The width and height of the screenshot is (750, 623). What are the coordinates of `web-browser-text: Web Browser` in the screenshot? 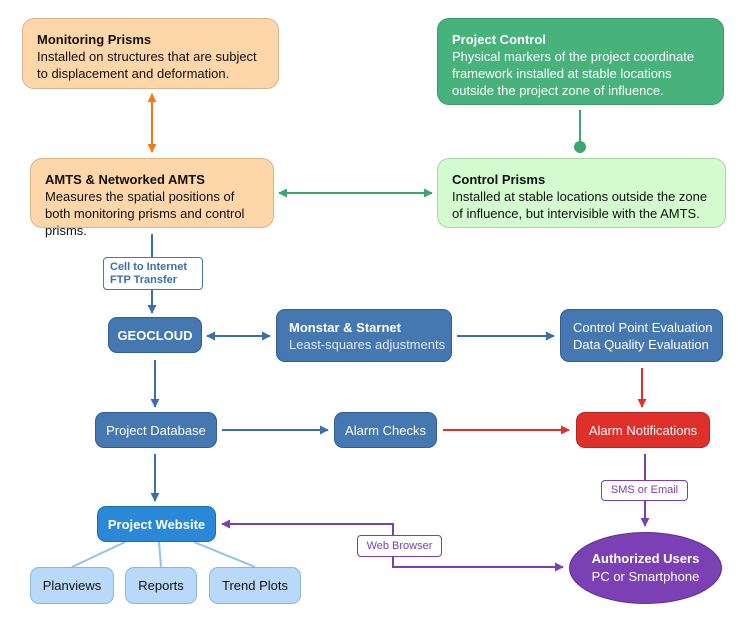 It's located at (399, 545).